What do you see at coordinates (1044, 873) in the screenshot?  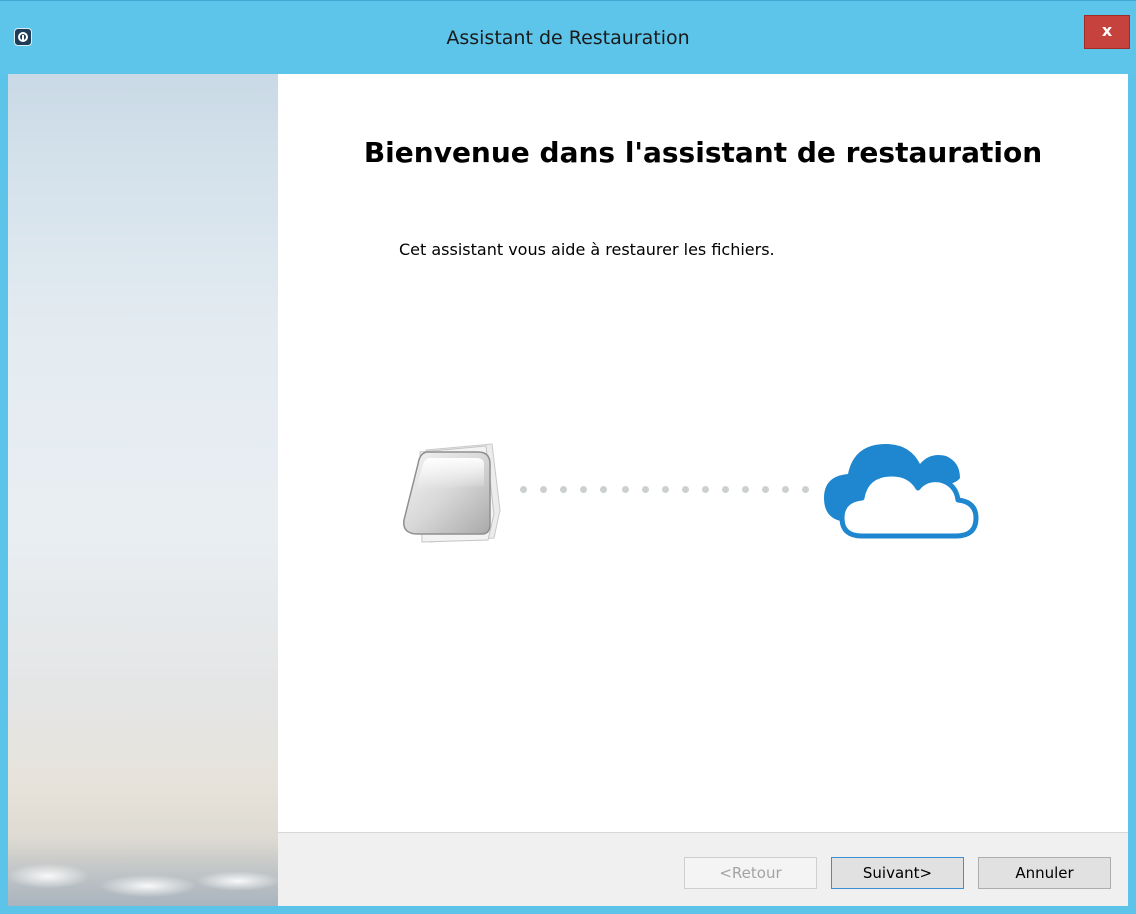 I see `cancel-button: Annuler` at bounding box center [1044, 873].